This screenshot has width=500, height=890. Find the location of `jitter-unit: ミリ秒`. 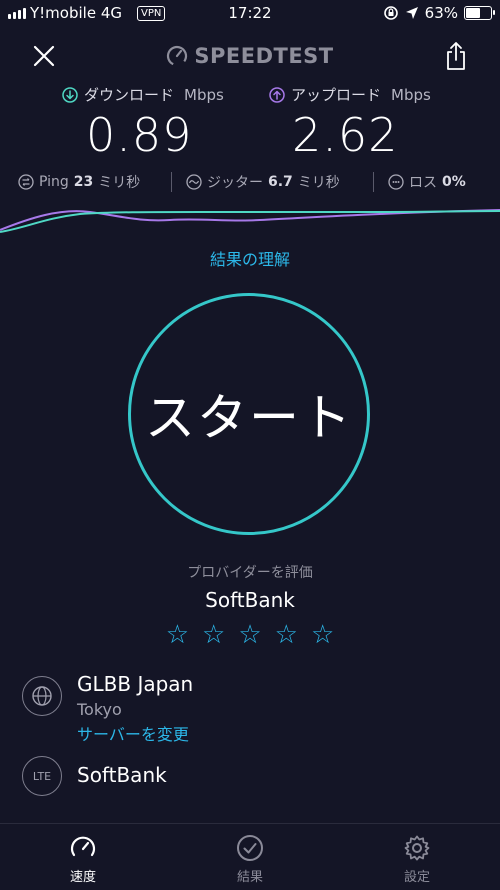

jitter-unit: ミリ秒 is located at coordinates (318, 183).